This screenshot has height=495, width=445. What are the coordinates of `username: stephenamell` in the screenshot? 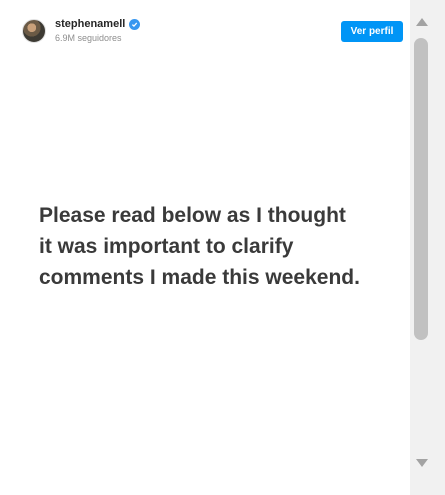 It's located at (90, 24).